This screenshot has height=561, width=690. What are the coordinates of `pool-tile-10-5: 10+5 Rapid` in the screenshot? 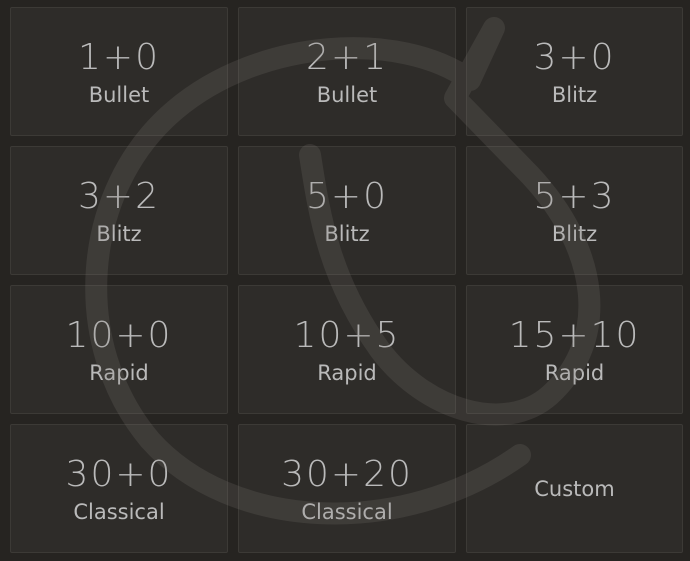 It's located at (347, 349).